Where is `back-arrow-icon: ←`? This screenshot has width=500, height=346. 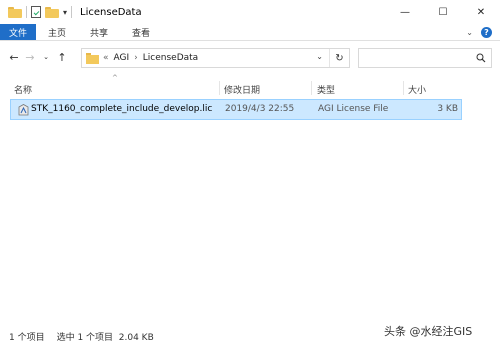
back-arrow-icon: ← is located at coordinates (14, 57).